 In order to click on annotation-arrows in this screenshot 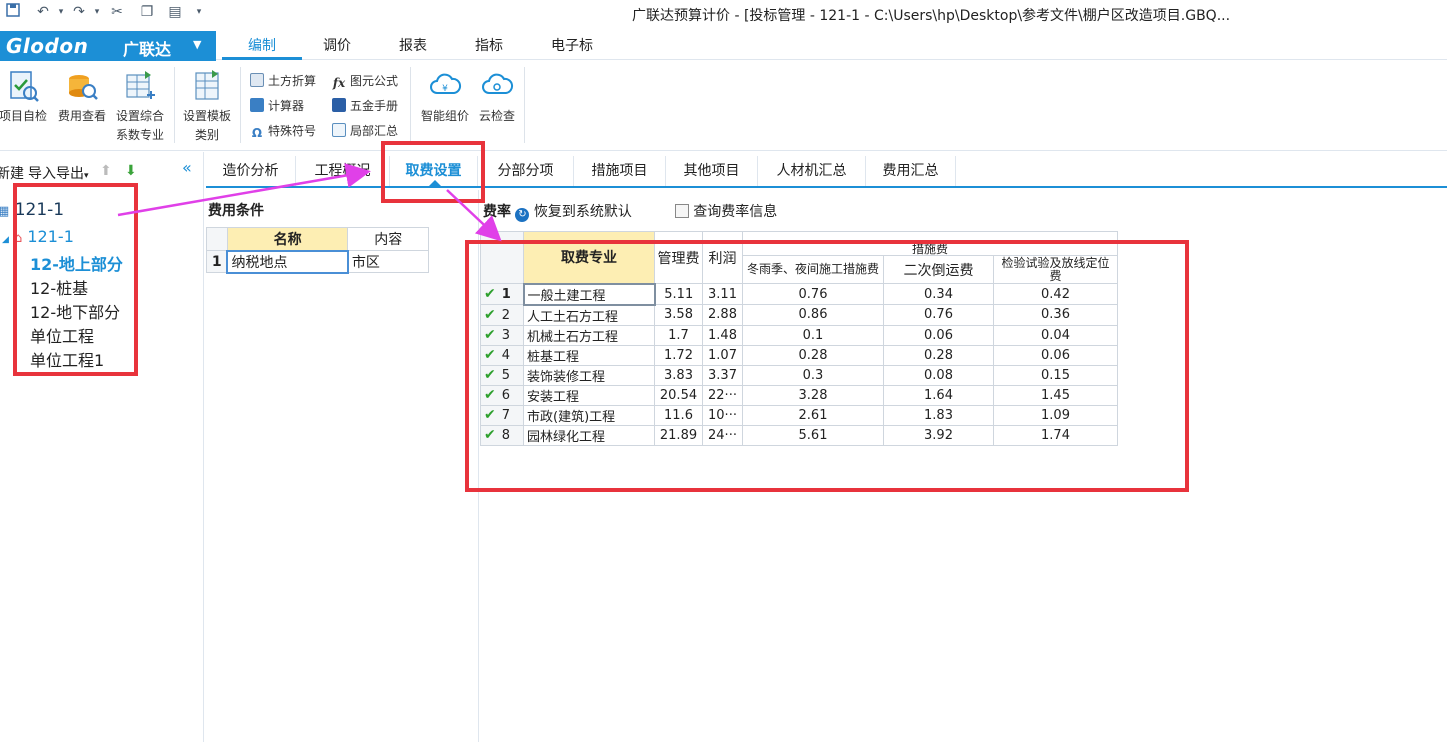, I will do `click(309, 202)`.